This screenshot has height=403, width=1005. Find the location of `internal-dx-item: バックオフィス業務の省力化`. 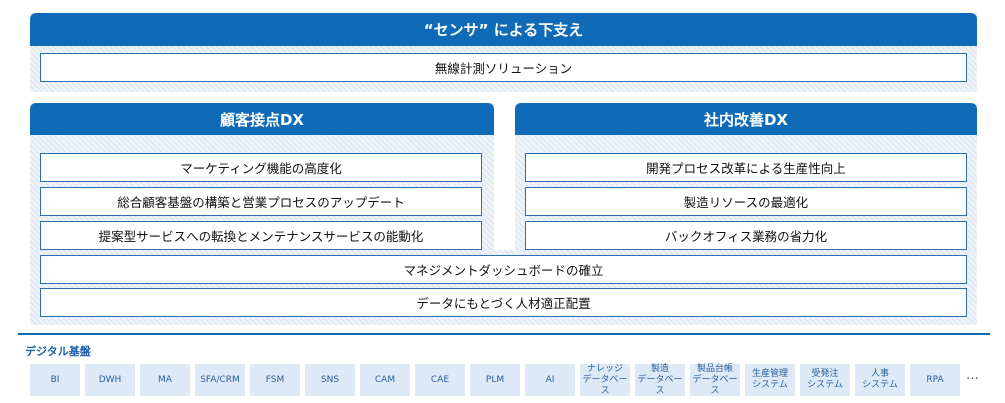

internal-dx-item: バックオフィス業務の省力化 is located at coordinates (746, 235).